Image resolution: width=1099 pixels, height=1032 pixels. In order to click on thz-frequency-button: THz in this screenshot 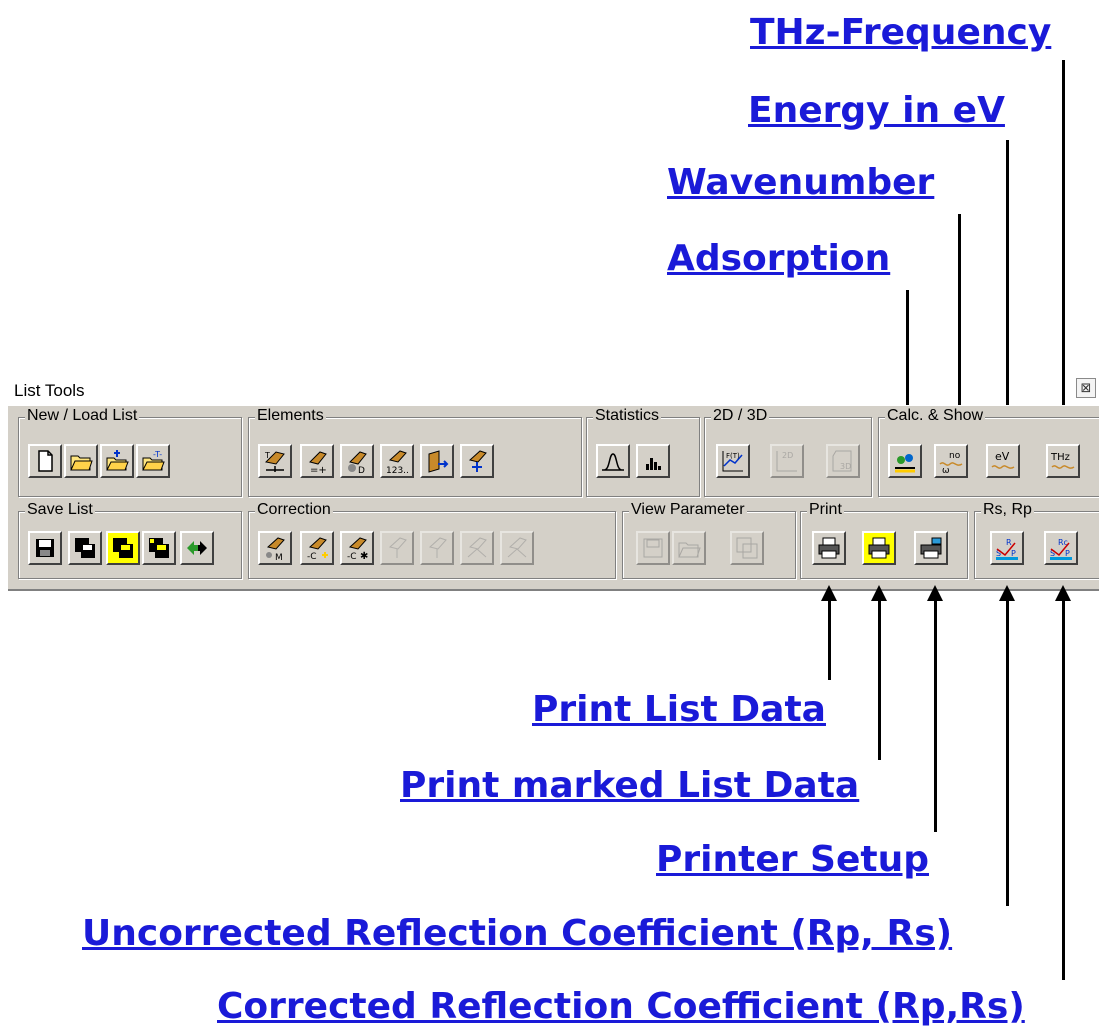, I will do `click(1063, 461)`.